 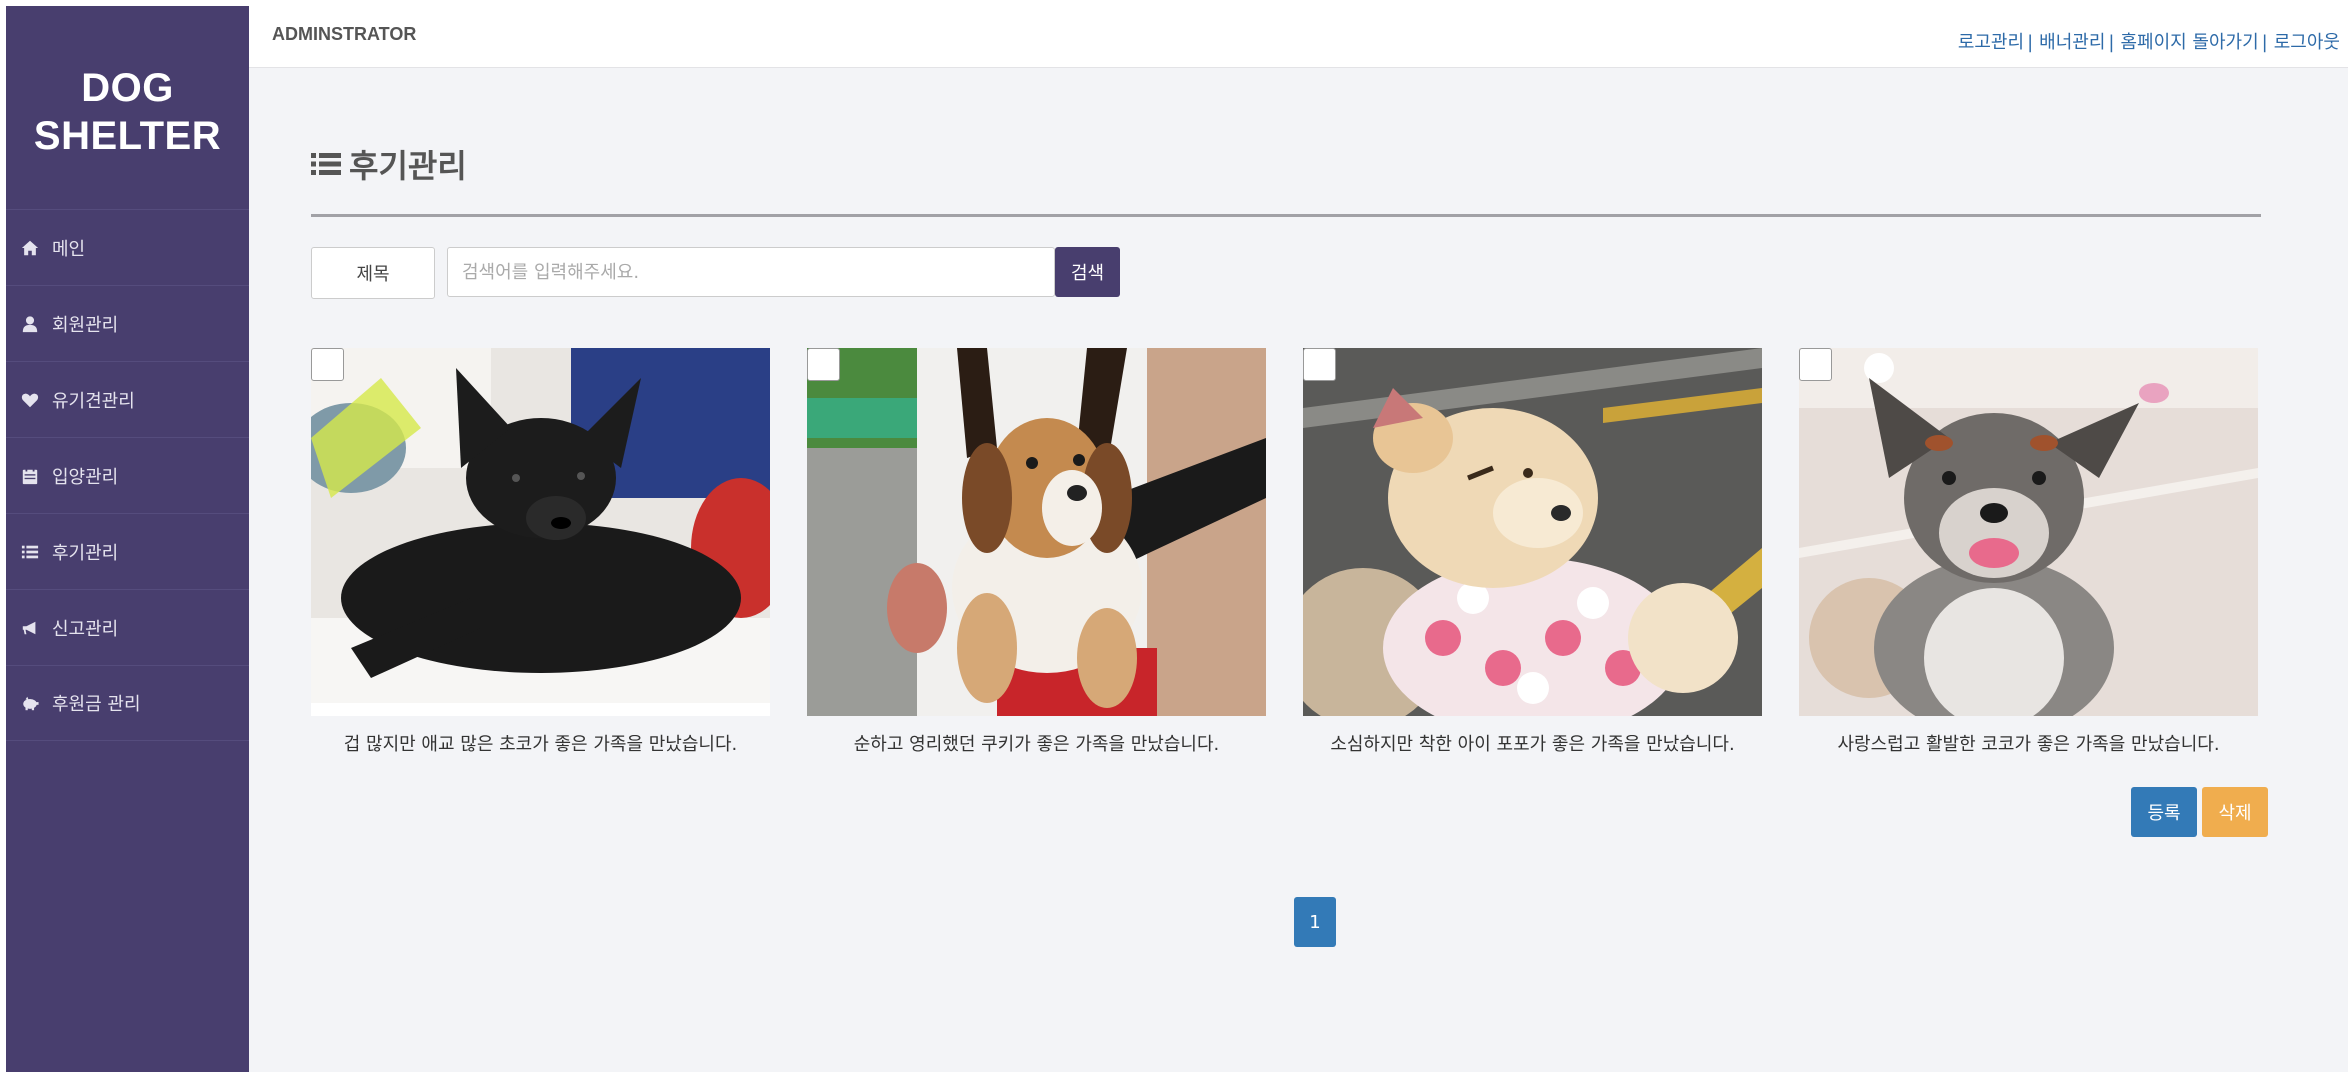 What do you see at coordinates (30, 400) in the screenshot?
I see `heart-icon` at bounding box center [30, 400].